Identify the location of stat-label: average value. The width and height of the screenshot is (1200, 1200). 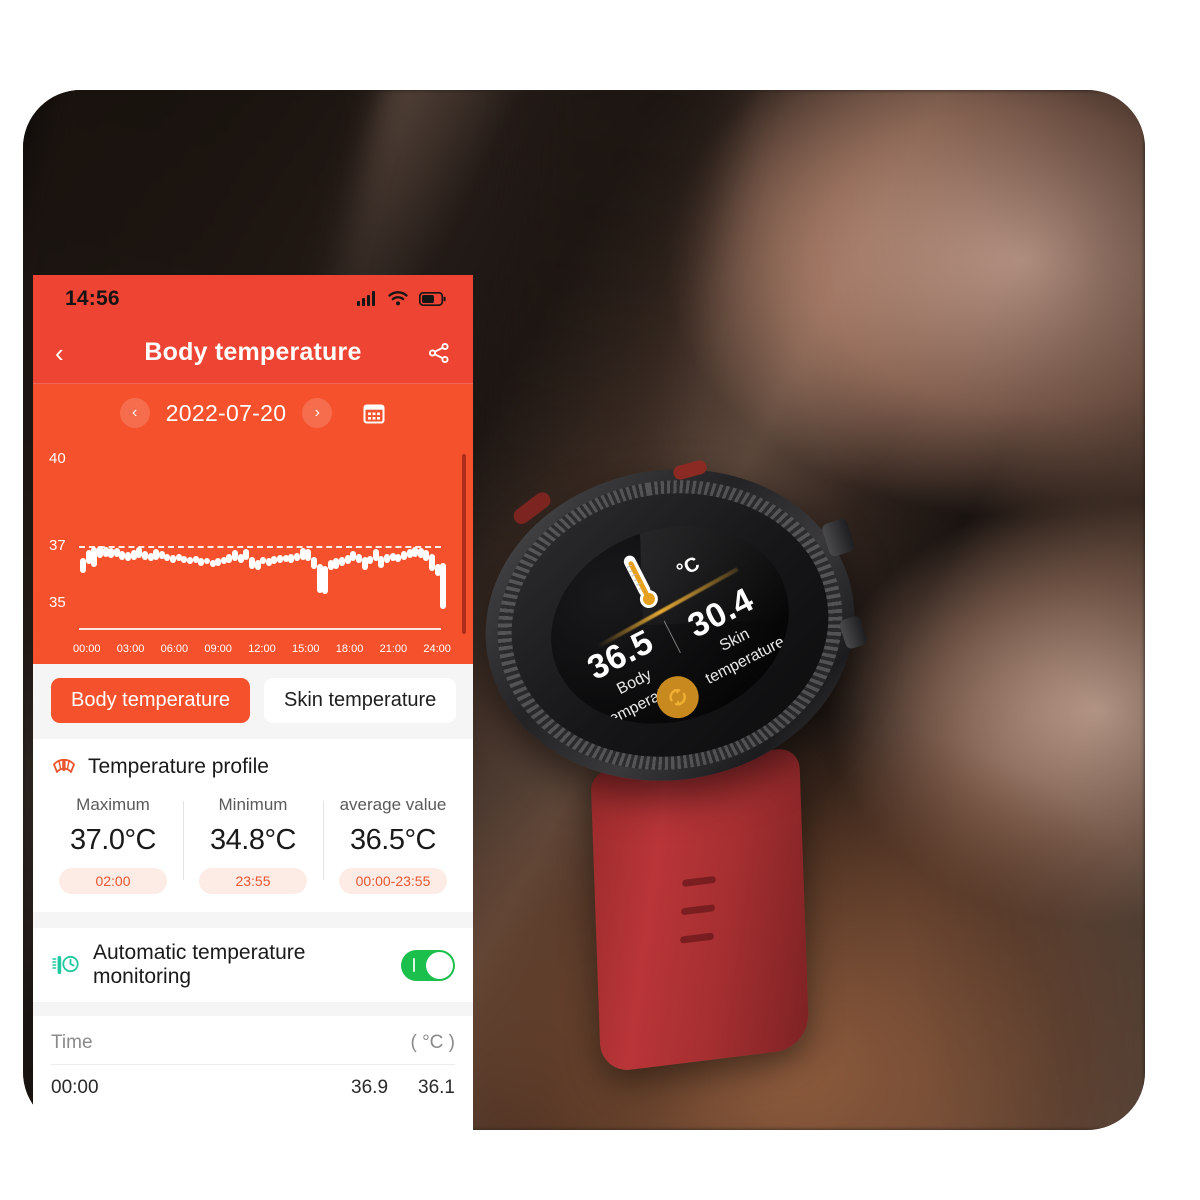
(393, 804).